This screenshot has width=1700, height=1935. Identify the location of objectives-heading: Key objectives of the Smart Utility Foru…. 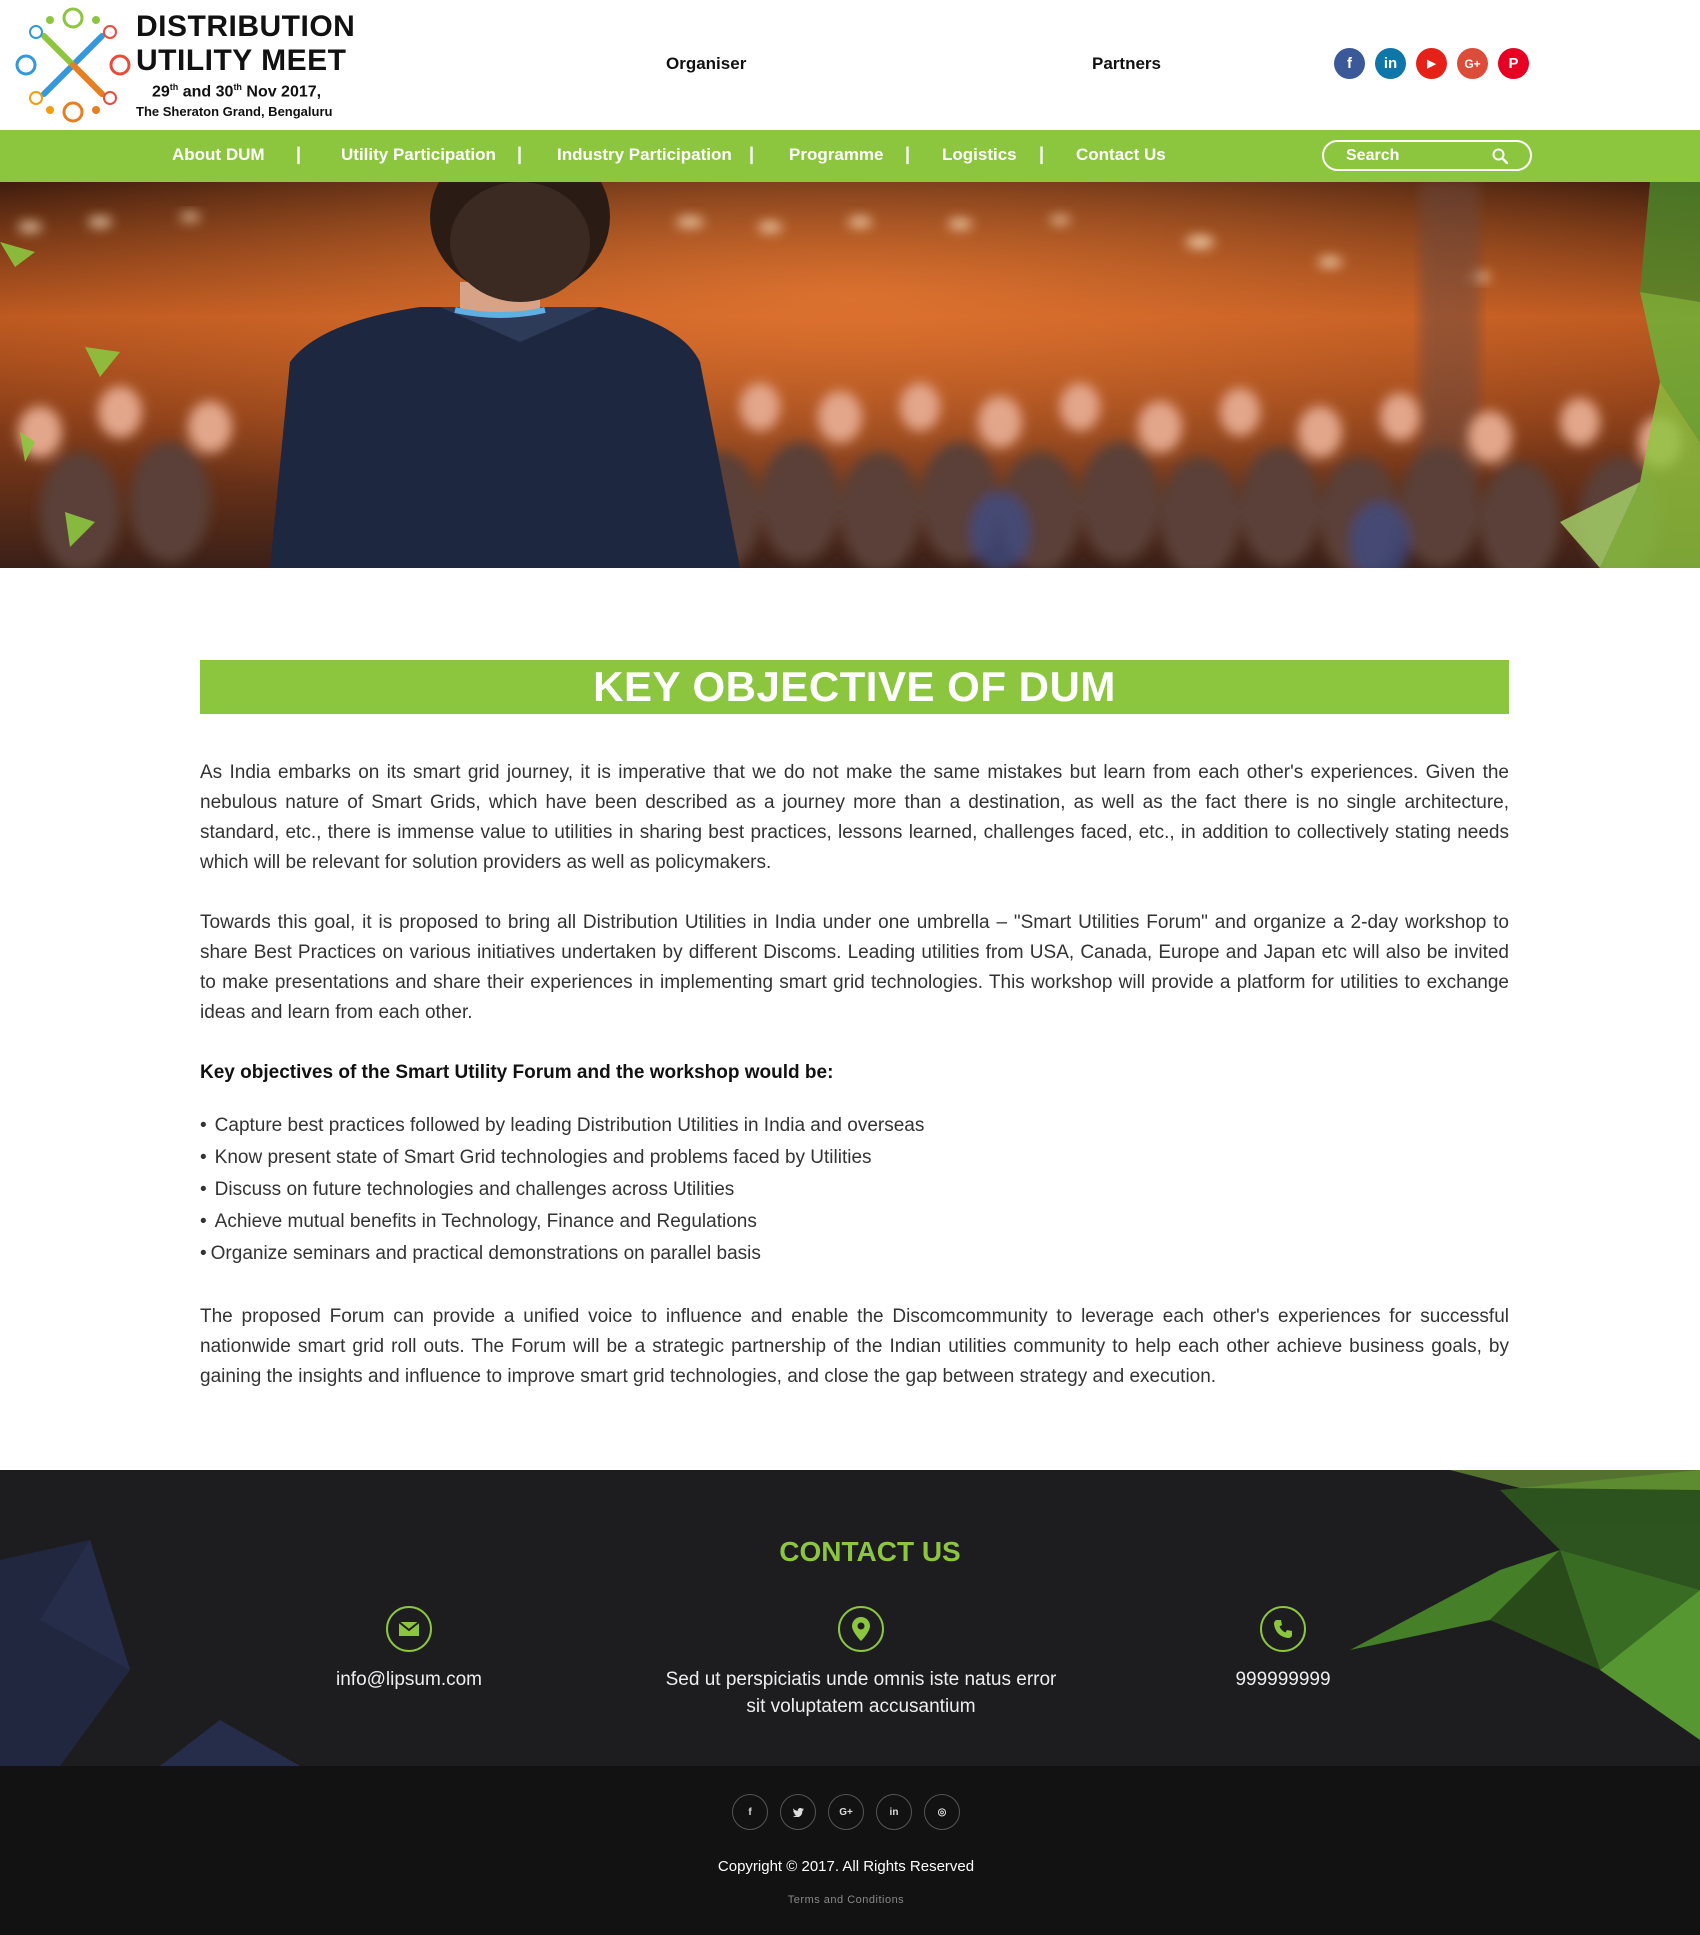
(517, 1072).